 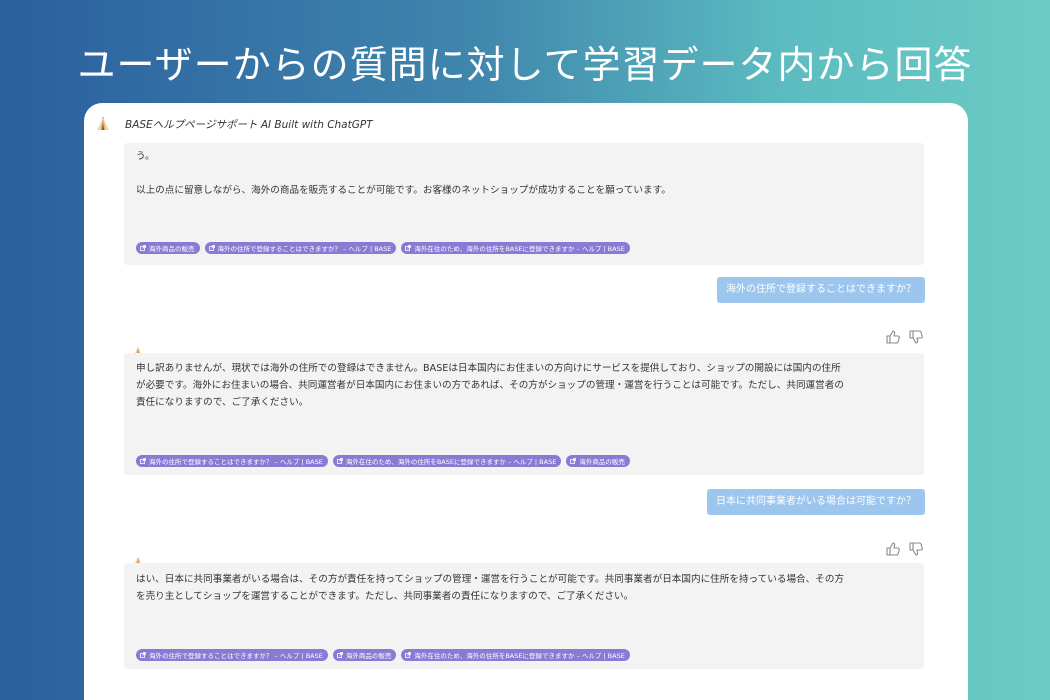 I want to click on bot-header: BASEヘルプページサポート AI Built with ChatGPT, so click(x=234, y=124).